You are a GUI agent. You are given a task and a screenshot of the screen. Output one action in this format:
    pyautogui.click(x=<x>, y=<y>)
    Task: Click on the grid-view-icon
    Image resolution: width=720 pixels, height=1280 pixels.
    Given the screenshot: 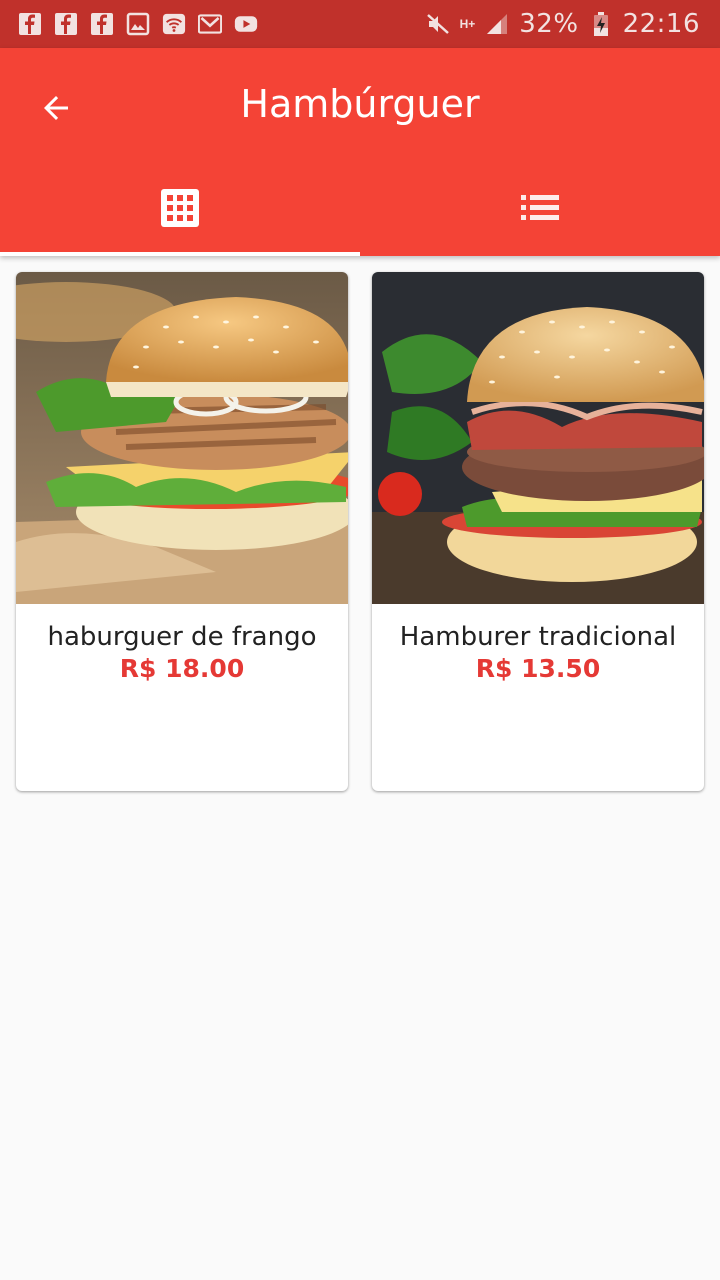 What is the action you would take?
    pyautogui.click(x=180, y=208)
    